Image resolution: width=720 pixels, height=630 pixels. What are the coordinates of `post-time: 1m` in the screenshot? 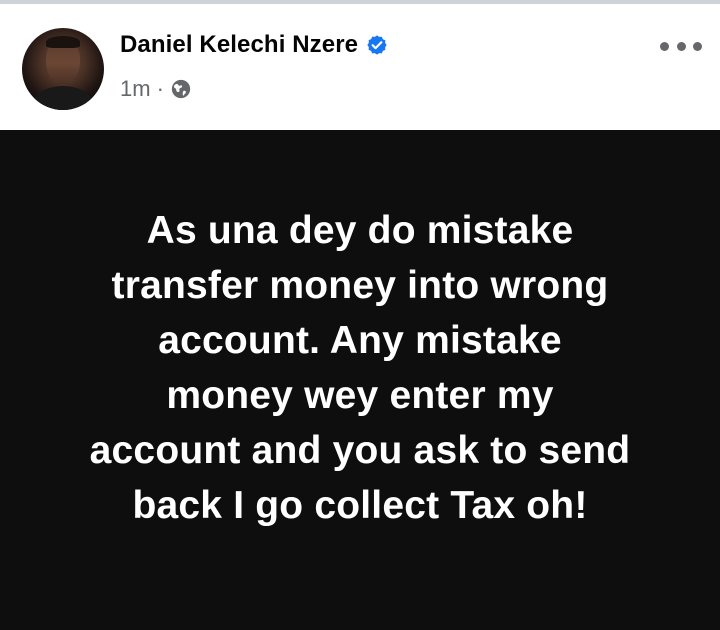 It's located at (135, 89).